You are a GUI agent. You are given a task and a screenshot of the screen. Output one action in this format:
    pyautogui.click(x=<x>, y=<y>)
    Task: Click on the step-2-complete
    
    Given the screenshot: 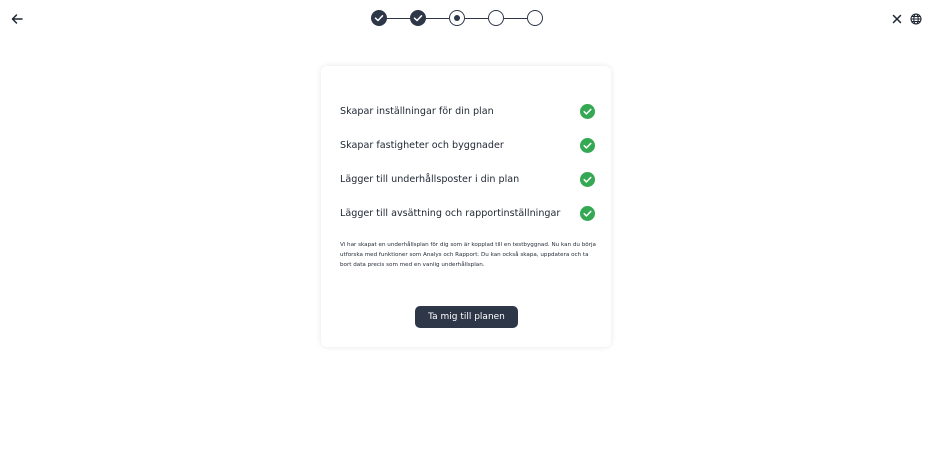 What is the action you would take?
    pyautogui.click(x=418, y=18)
    